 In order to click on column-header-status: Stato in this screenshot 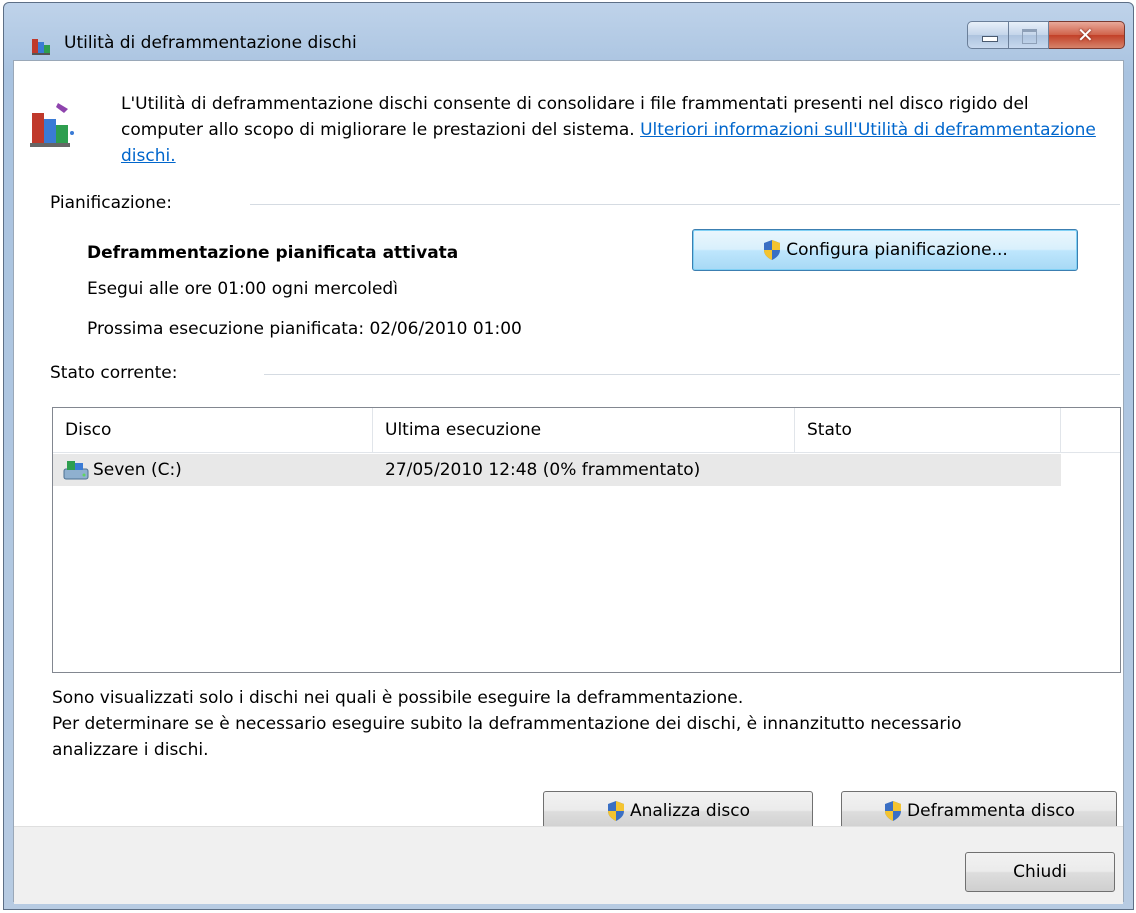, I will do `click(928, 430)`.